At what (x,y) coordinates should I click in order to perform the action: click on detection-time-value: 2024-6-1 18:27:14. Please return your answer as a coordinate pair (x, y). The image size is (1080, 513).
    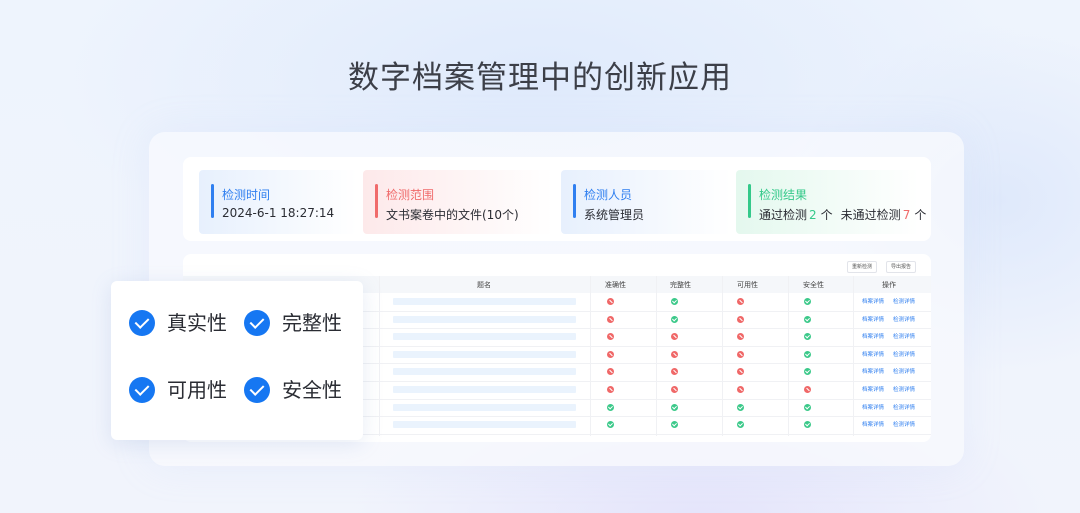
    Looking at the image, I should click on (278, 213).